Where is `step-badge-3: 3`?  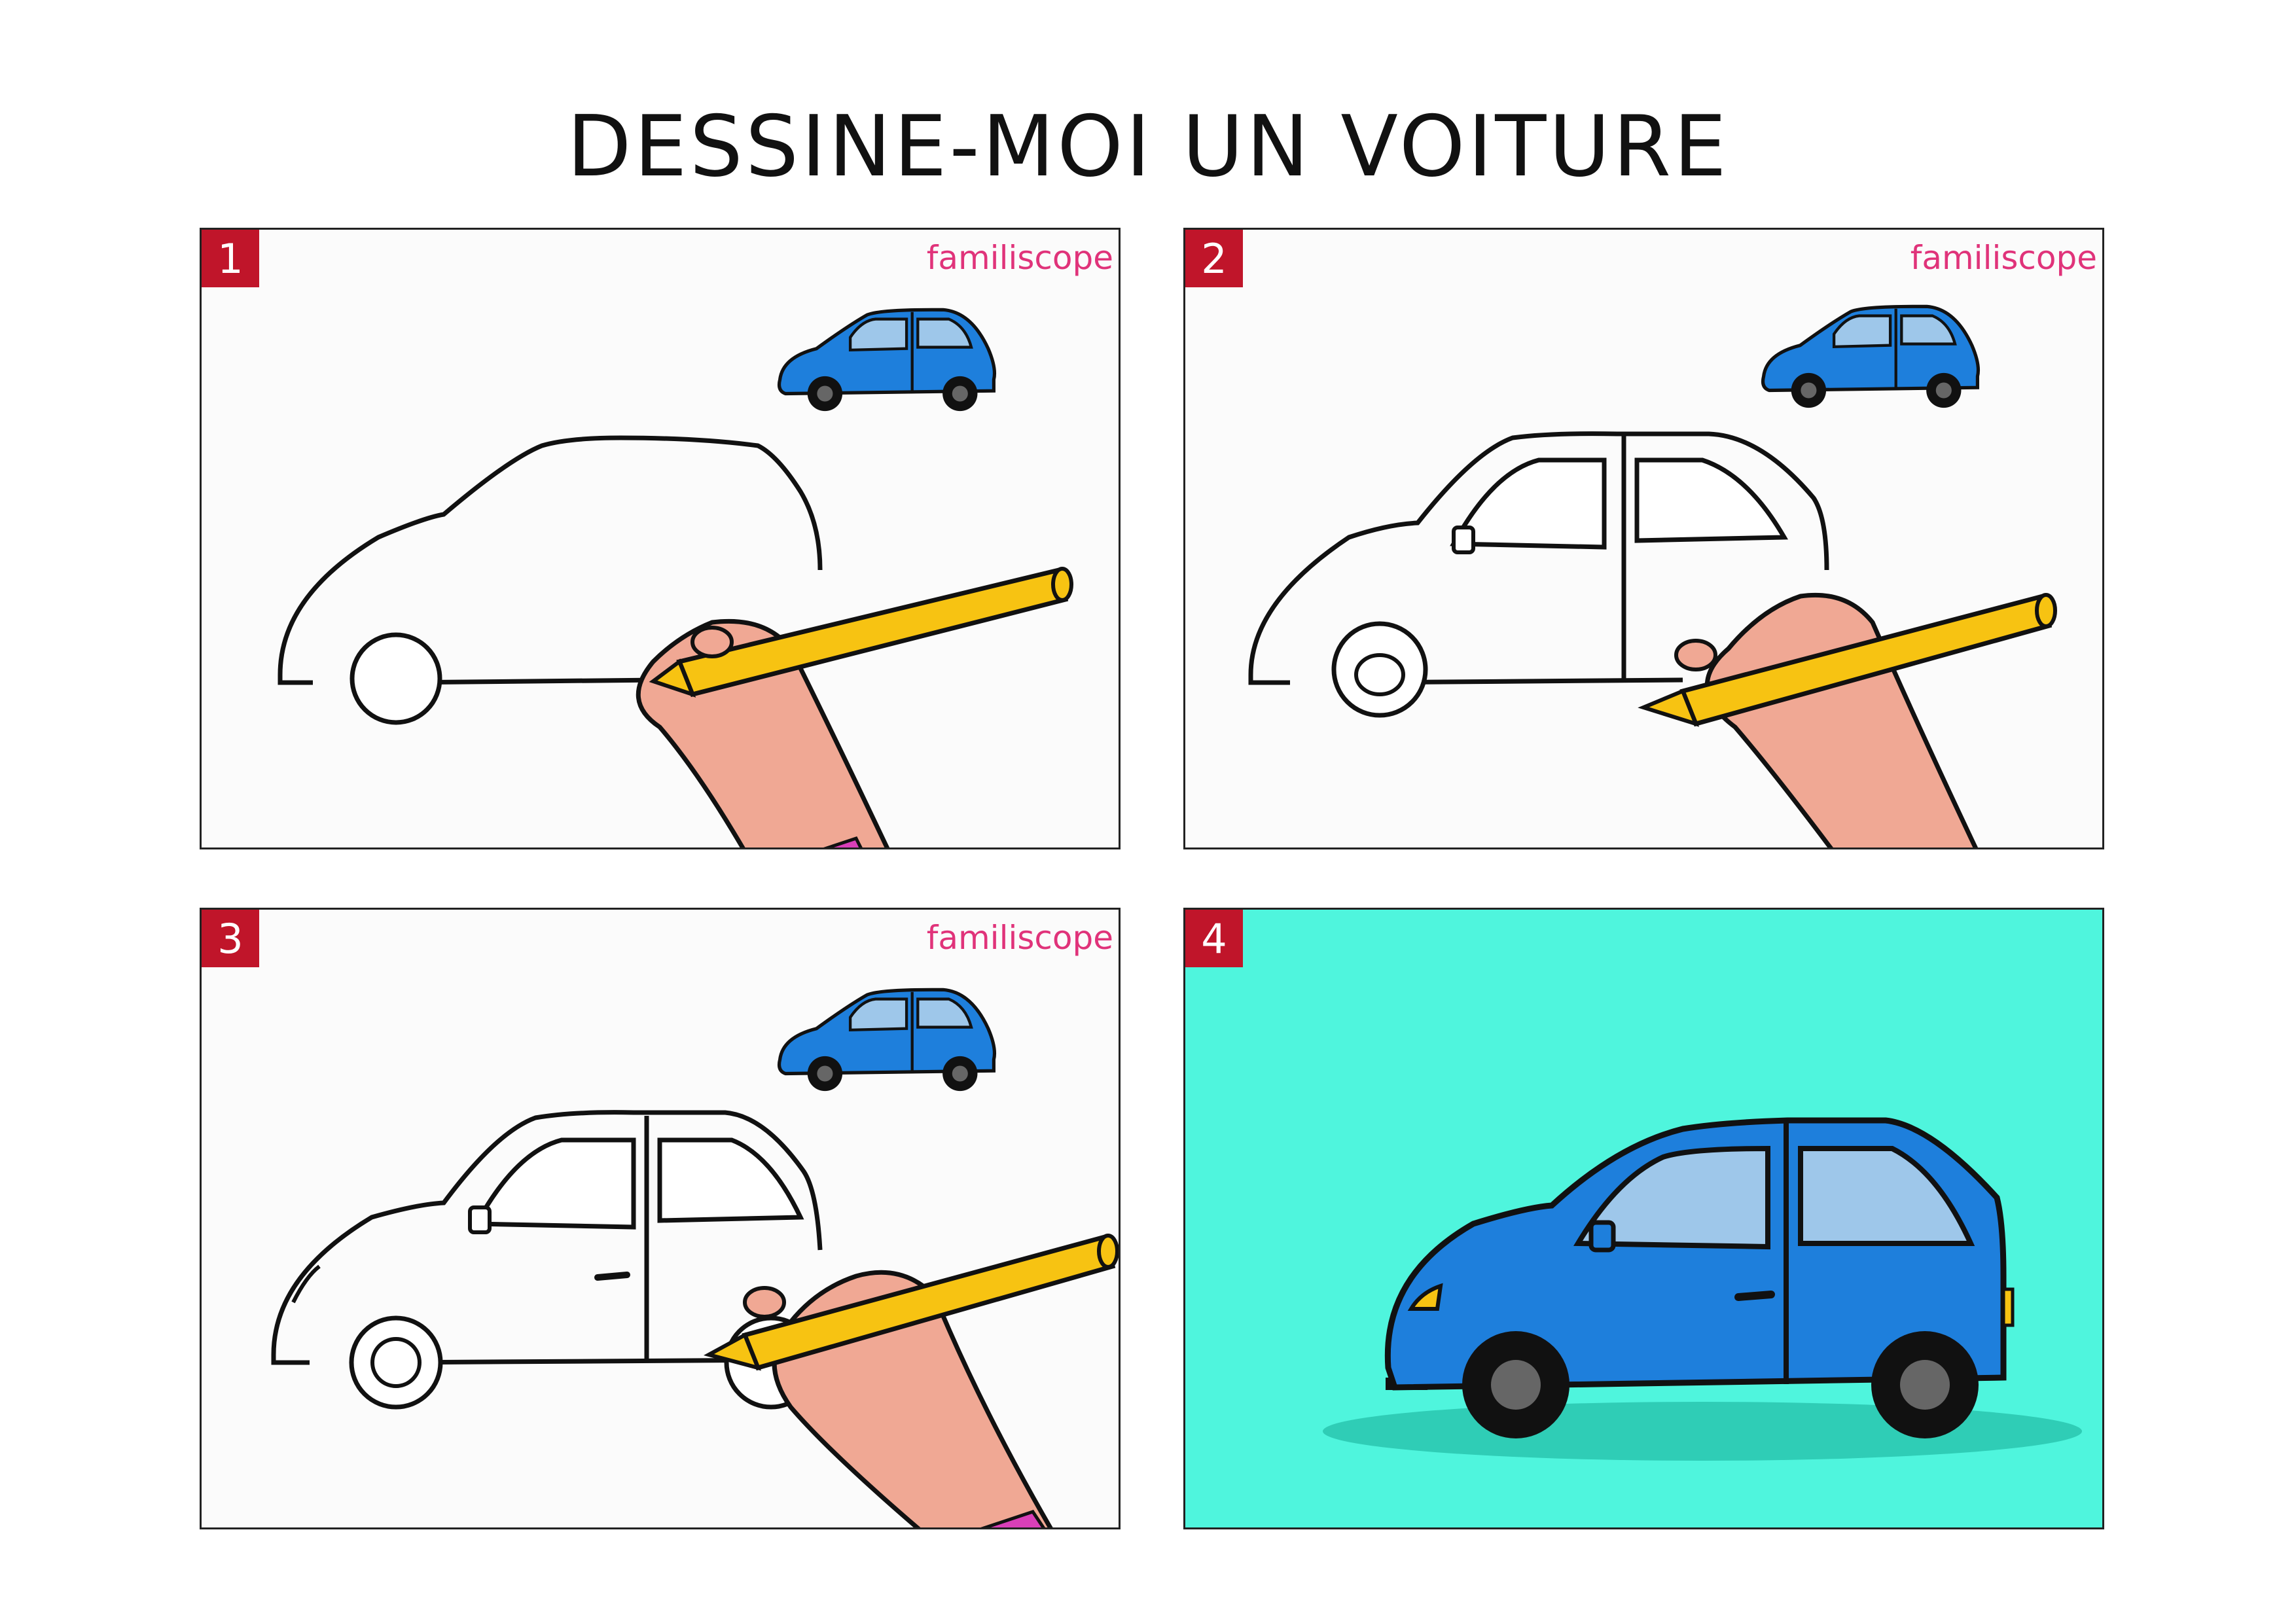 step-badge-3: 3 is located at coordinates (230, 938).